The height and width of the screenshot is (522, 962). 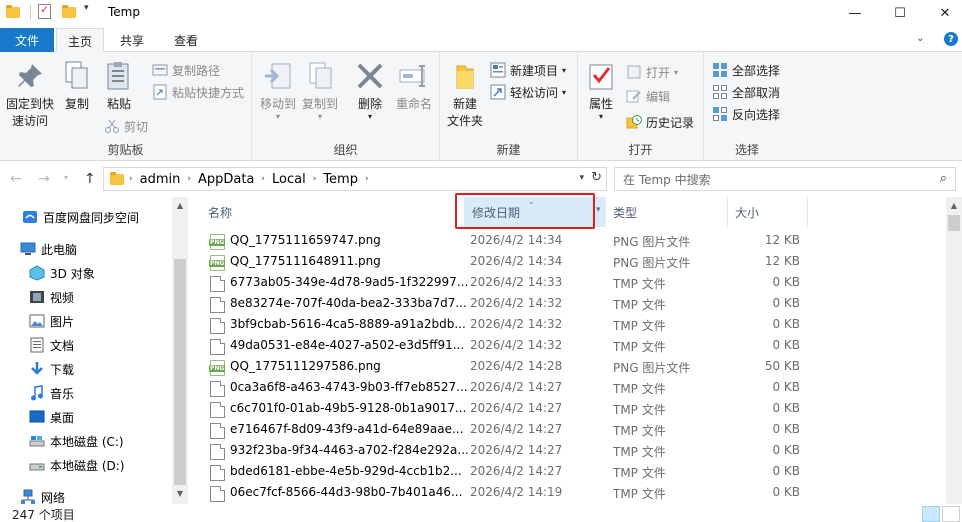 What do you see at coordinates (289, 179) in the screenshot?
I see `breadcrumb-local: Local` at bounding box center [289, 179].